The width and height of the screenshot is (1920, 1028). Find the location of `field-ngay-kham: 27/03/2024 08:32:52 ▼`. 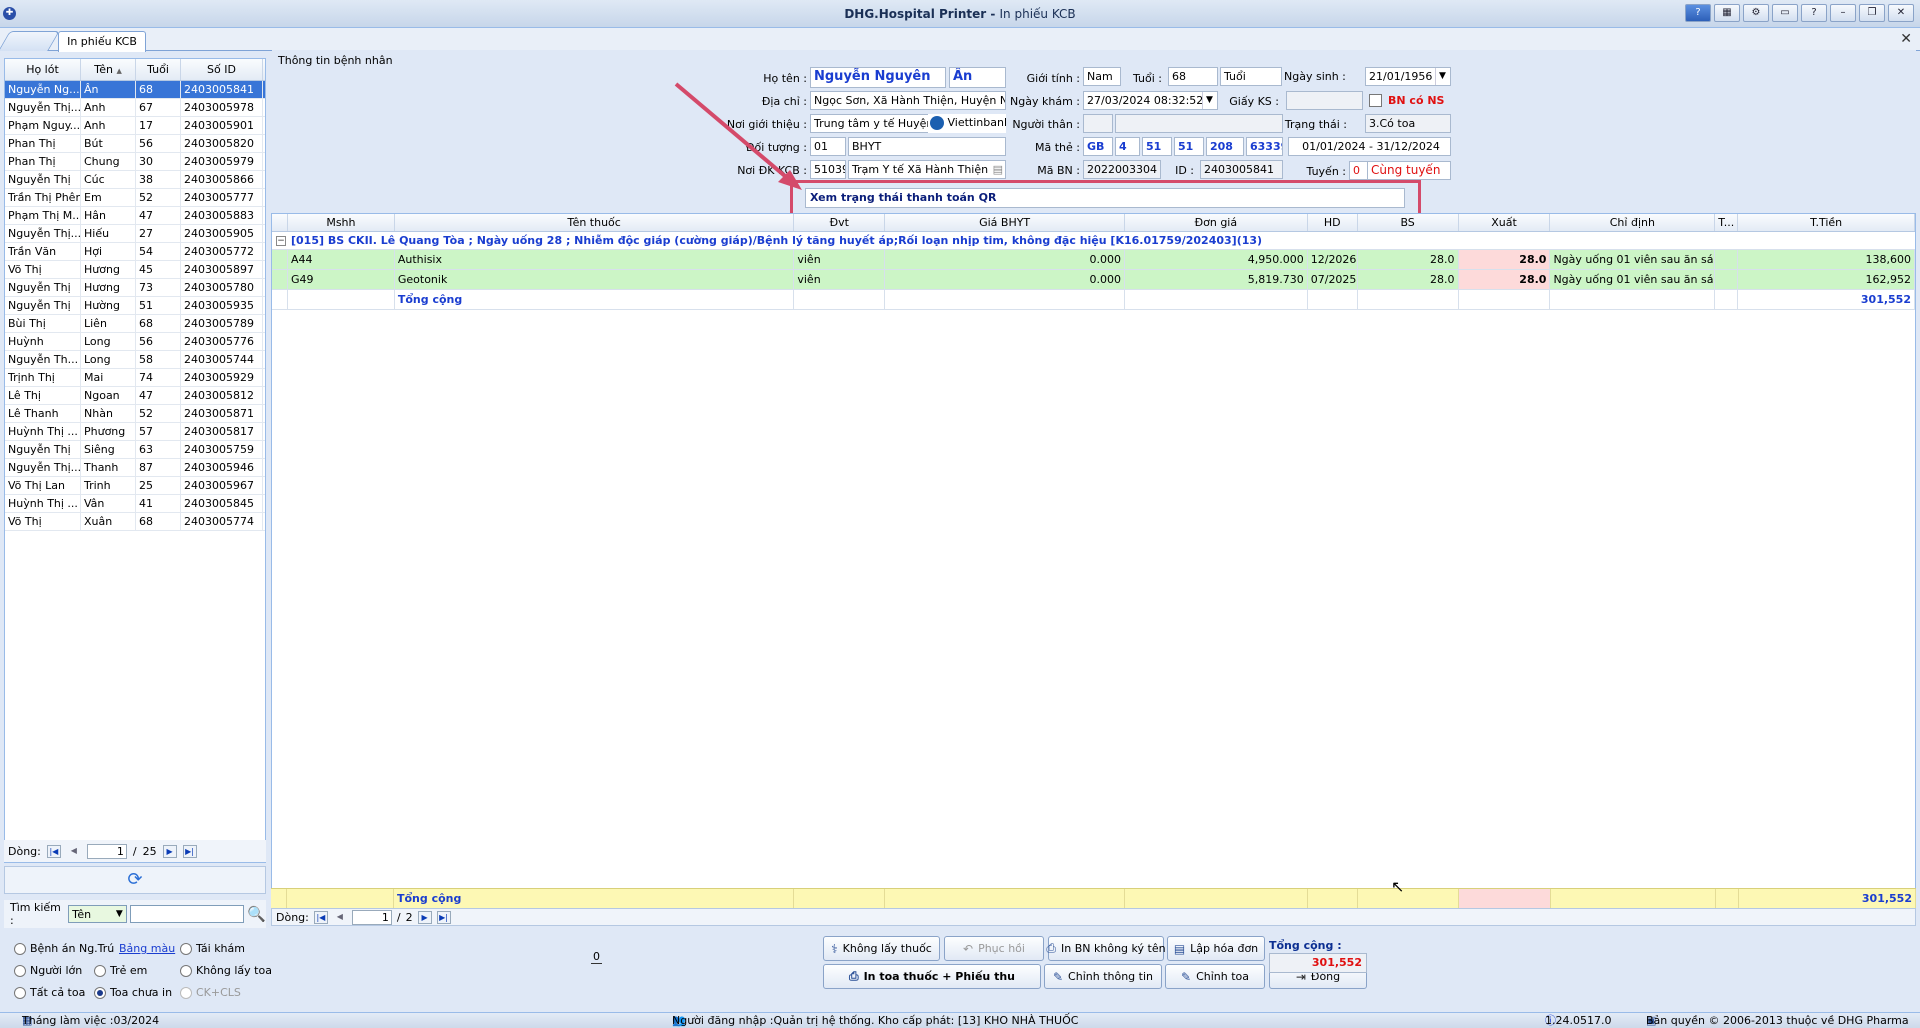

field-ngay-kham: 27/03/2024 08:32:52 ▼ is located at coordinates (1150, 100).